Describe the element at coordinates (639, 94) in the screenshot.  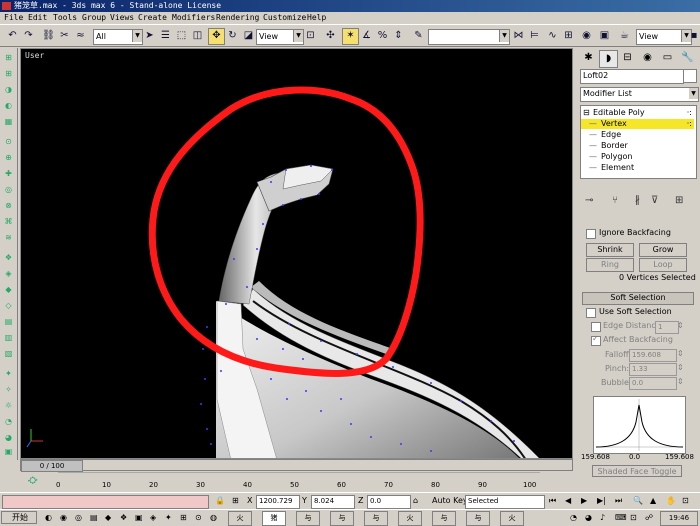
I see `modifier-list-dropdown: Modifier List ▼` at that location.